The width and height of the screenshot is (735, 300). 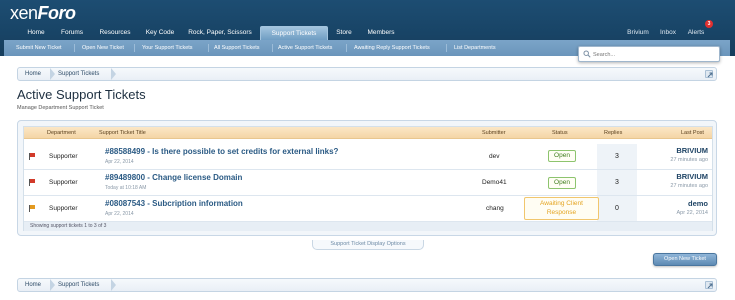 What do you see at coordinates (122, 133) in the screenshot?
I see `col-title: Support Ticket Title` at bounding box center [122, 133].